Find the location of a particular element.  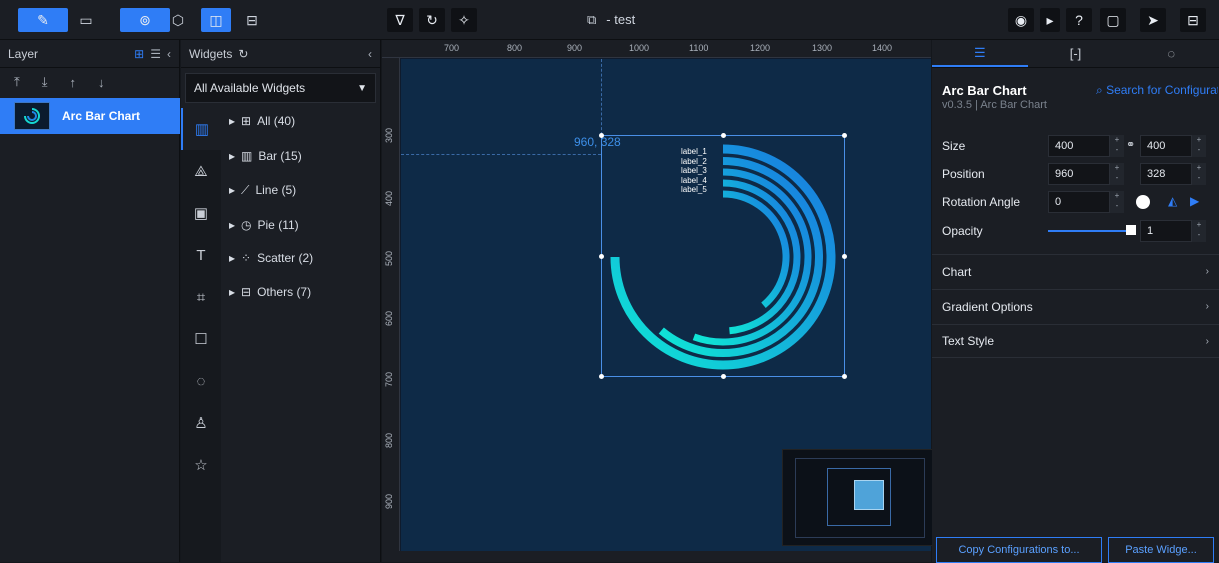

resize-handle-t is located at coordinates (723, 135).